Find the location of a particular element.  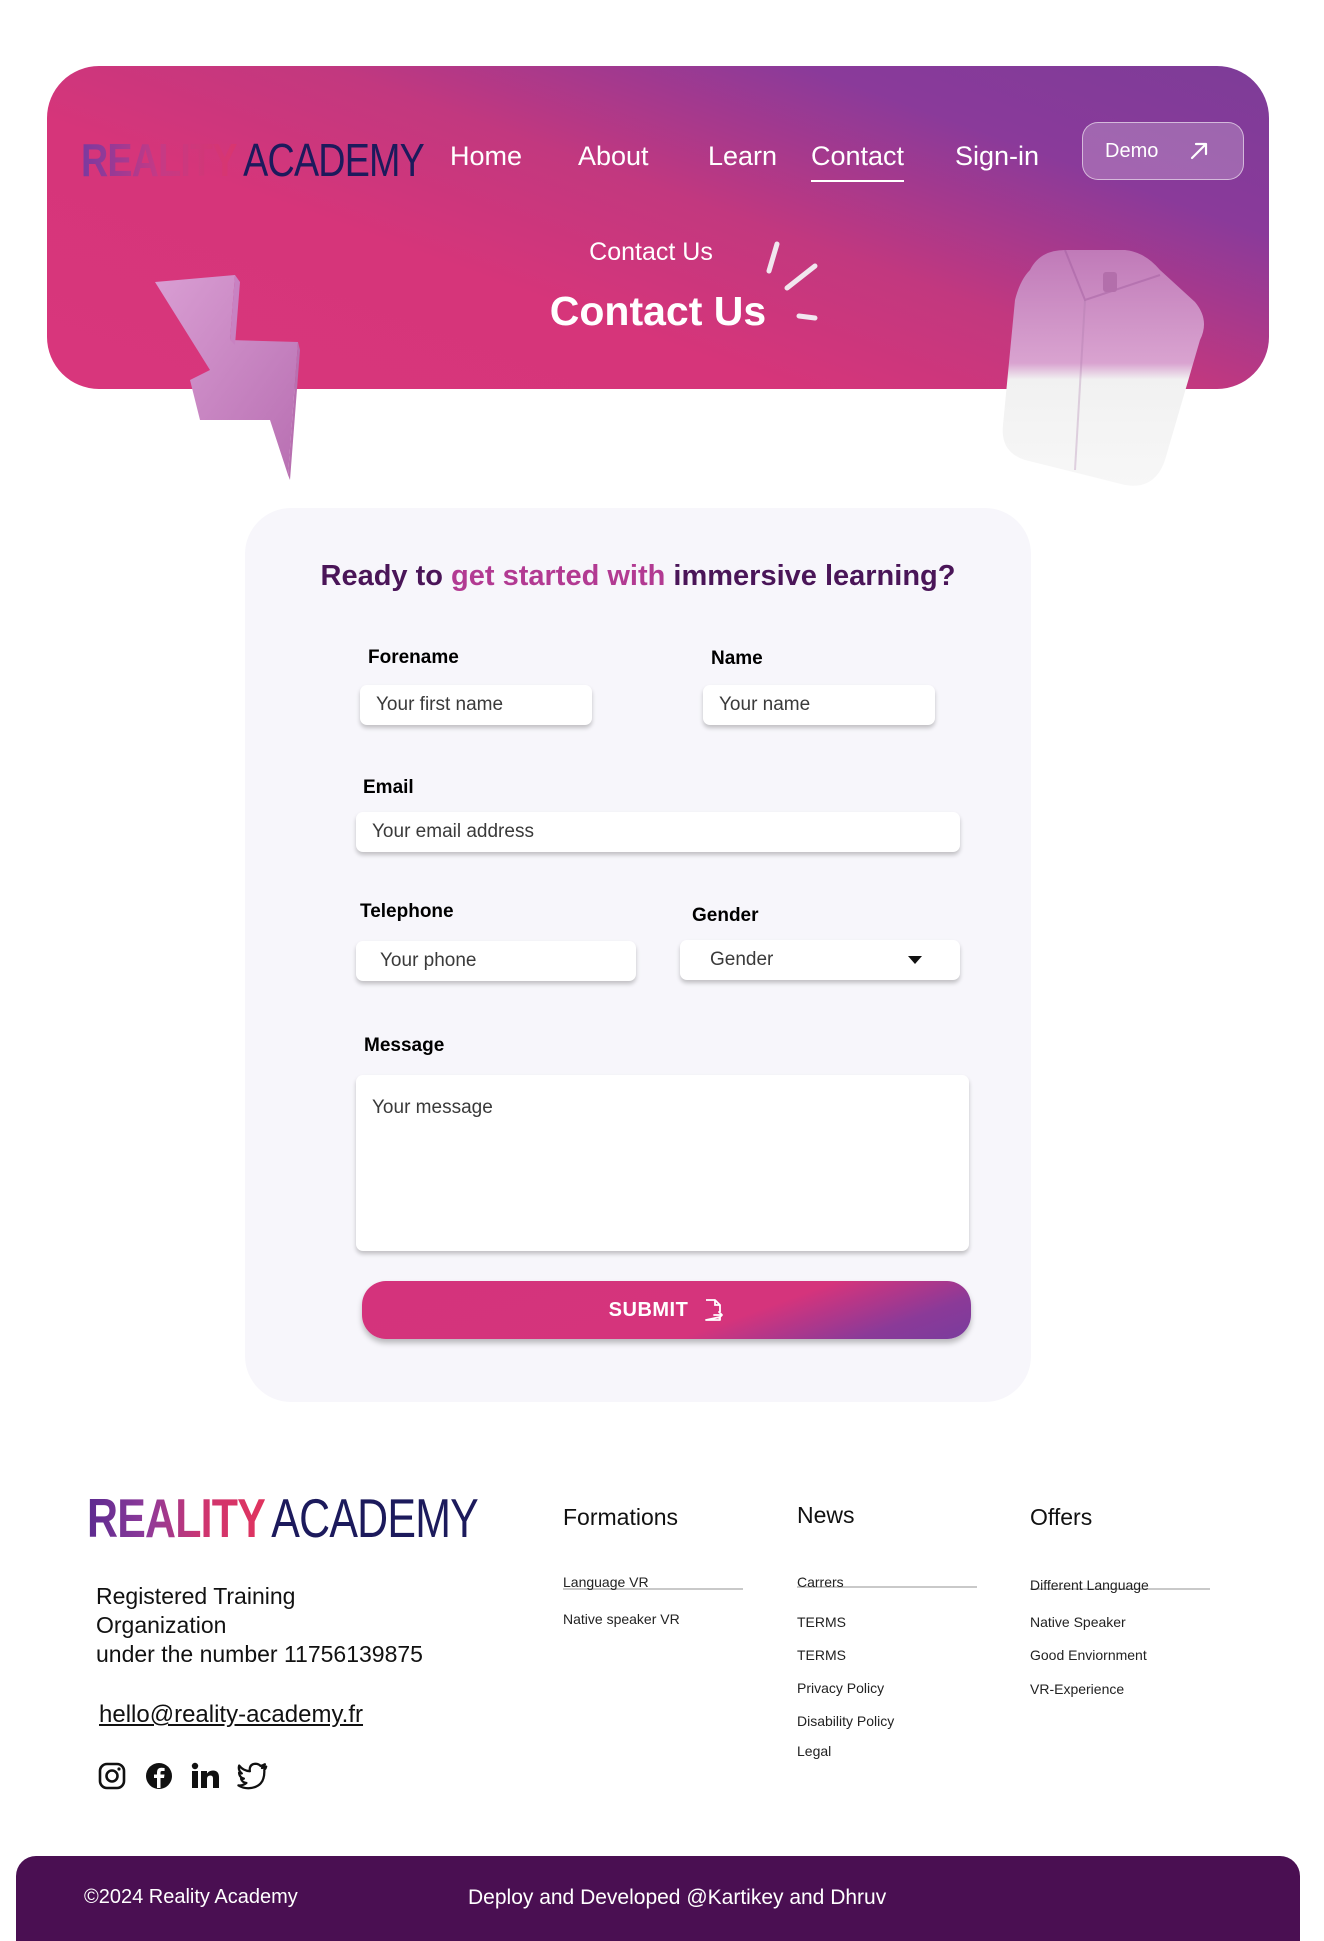

social-links is located at coordinates (182, 1776).